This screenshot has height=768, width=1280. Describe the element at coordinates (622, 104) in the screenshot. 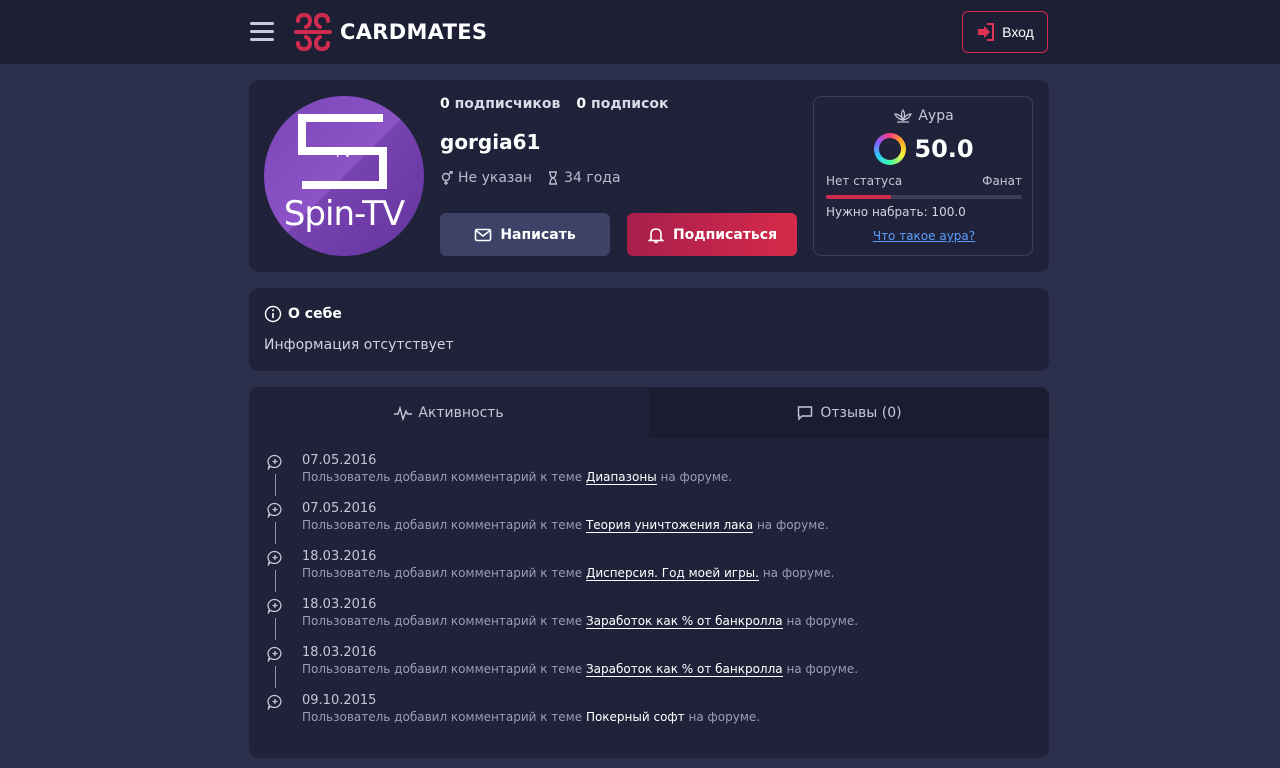

I see `following-stat: 0 подписок` at that location.